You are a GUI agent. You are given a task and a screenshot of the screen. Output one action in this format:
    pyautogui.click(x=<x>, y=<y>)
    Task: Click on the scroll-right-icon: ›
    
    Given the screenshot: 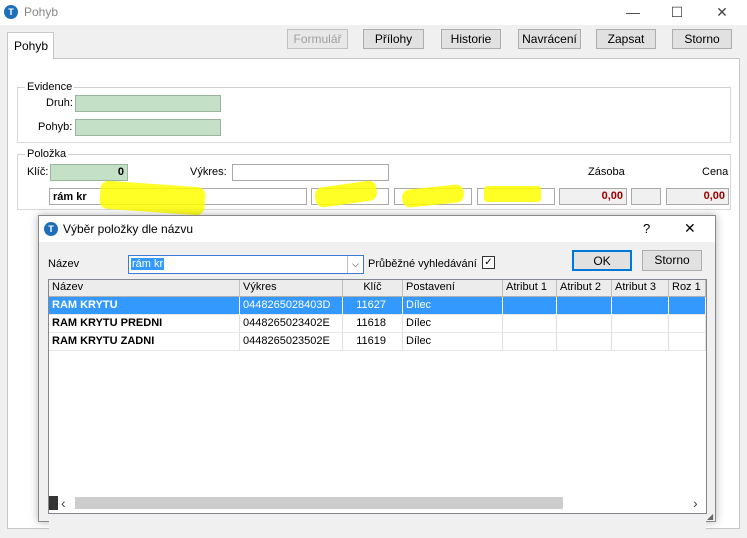 What is the action you would take?
    pyautogui.click(x=695, y=503)
    